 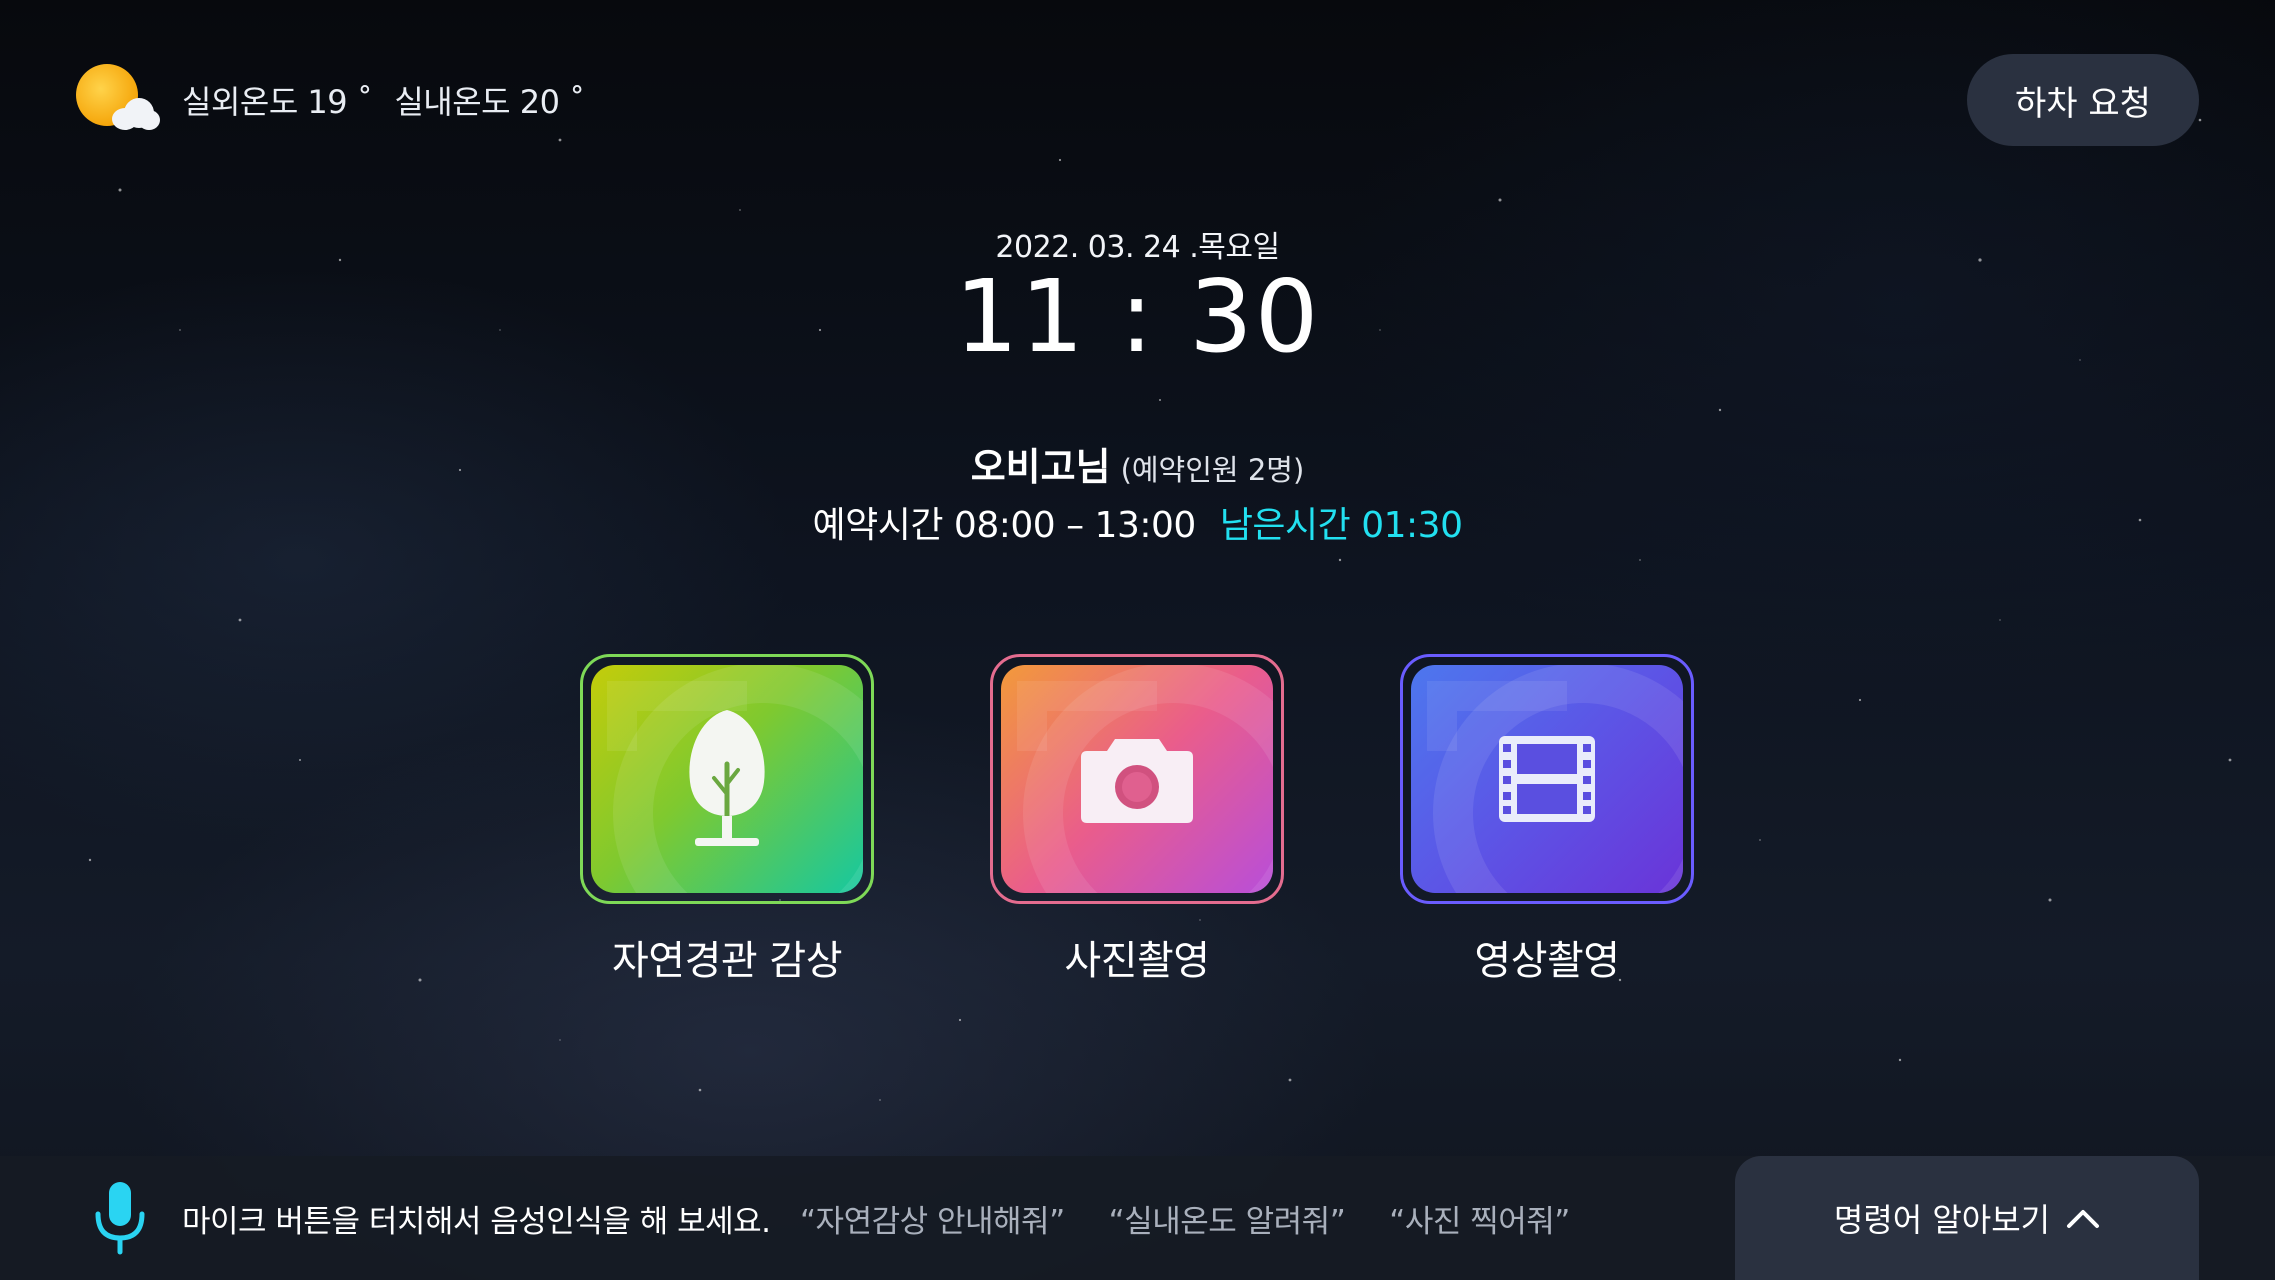 I want to click on party-size: (예약인원 2명), so click(x=1212, y=470).